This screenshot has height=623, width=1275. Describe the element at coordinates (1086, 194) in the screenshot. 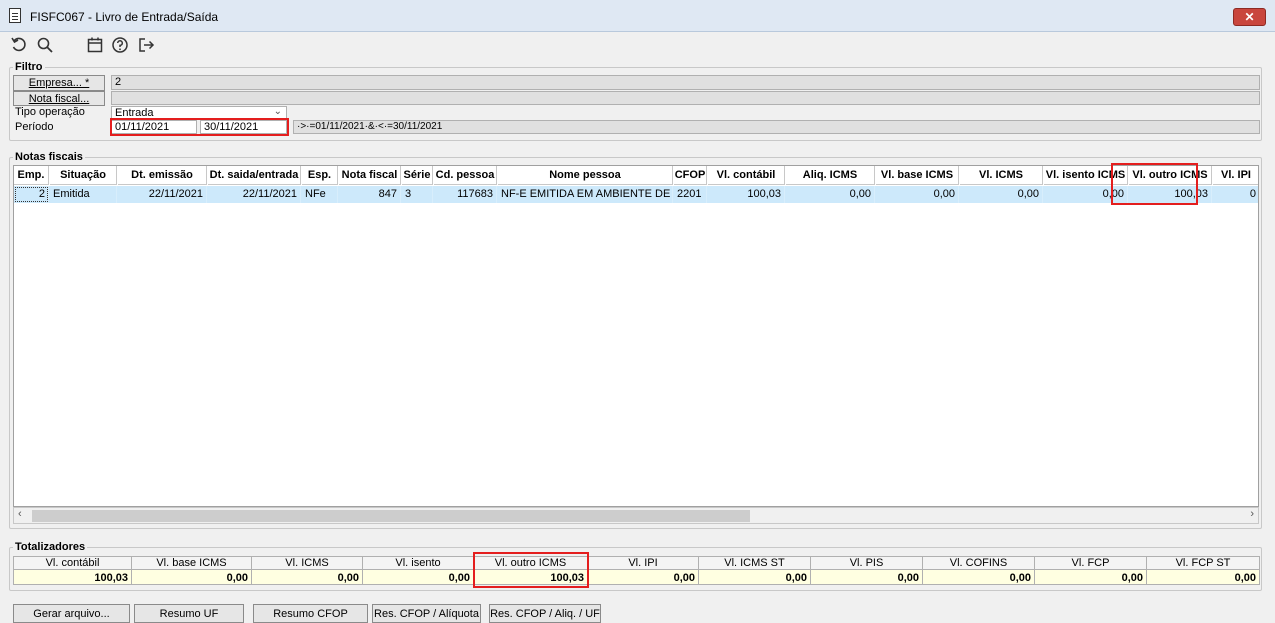

I see `cell-vl-isento-icms: 0,00` at that location.